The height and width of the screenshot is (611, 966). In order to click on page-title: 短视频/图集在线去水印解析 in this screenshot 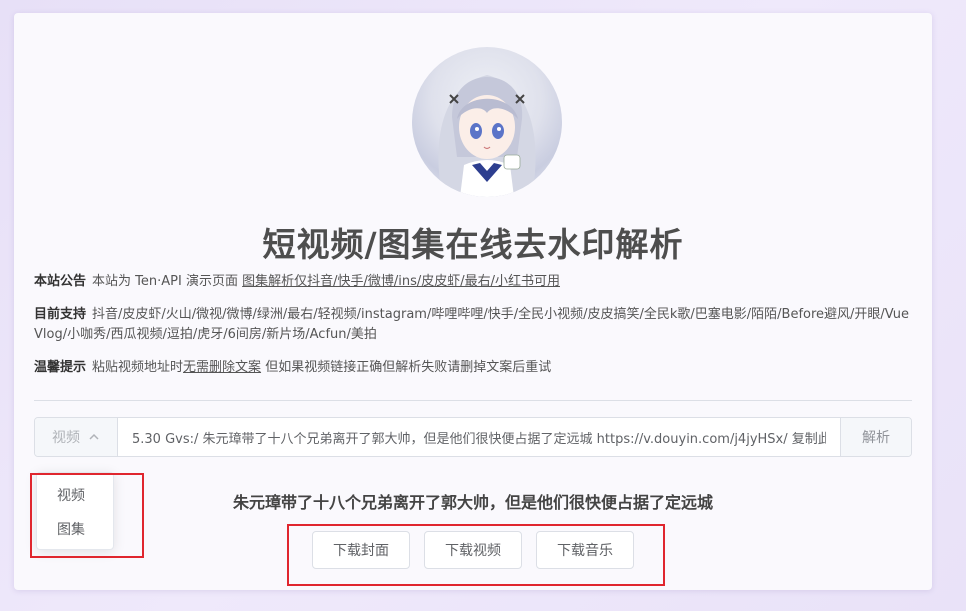, I will do `click(473, 244)`.